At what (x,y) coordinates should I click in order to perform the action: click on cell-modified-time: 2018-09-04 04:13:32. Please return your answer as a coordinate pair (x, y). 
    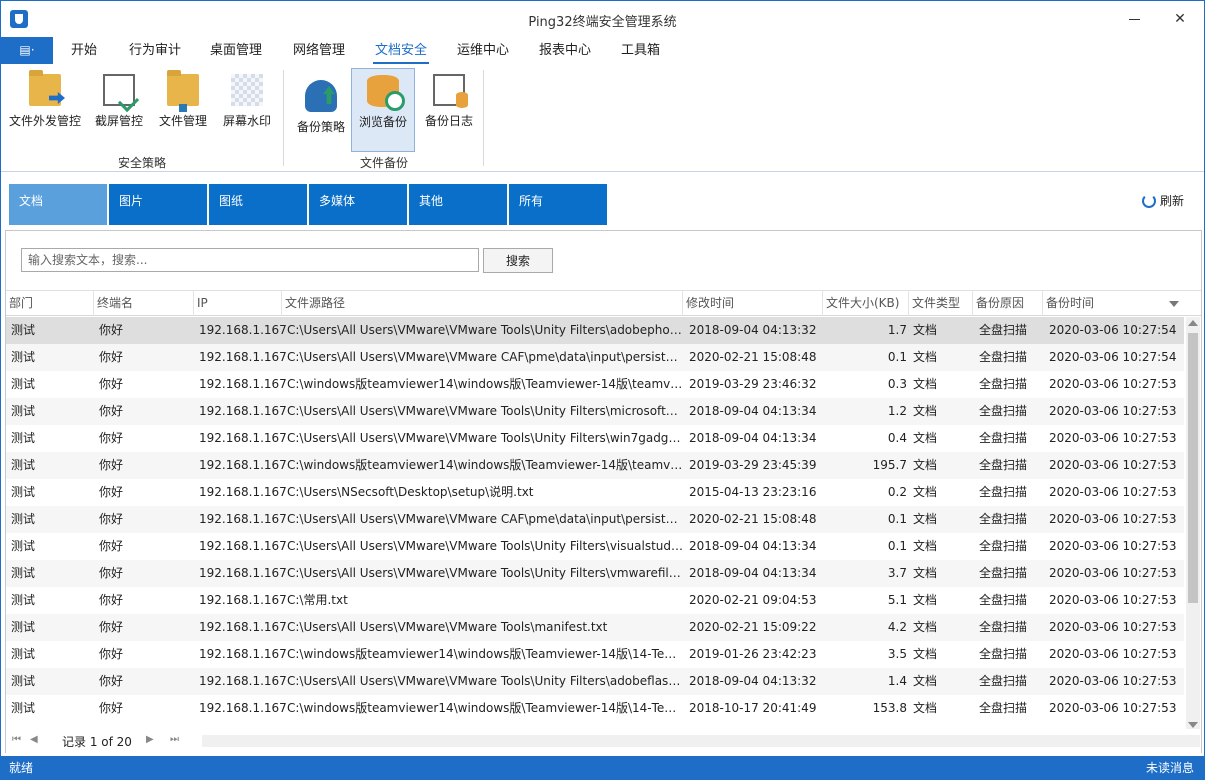
    Looking at the image, I should click on (753, 681).